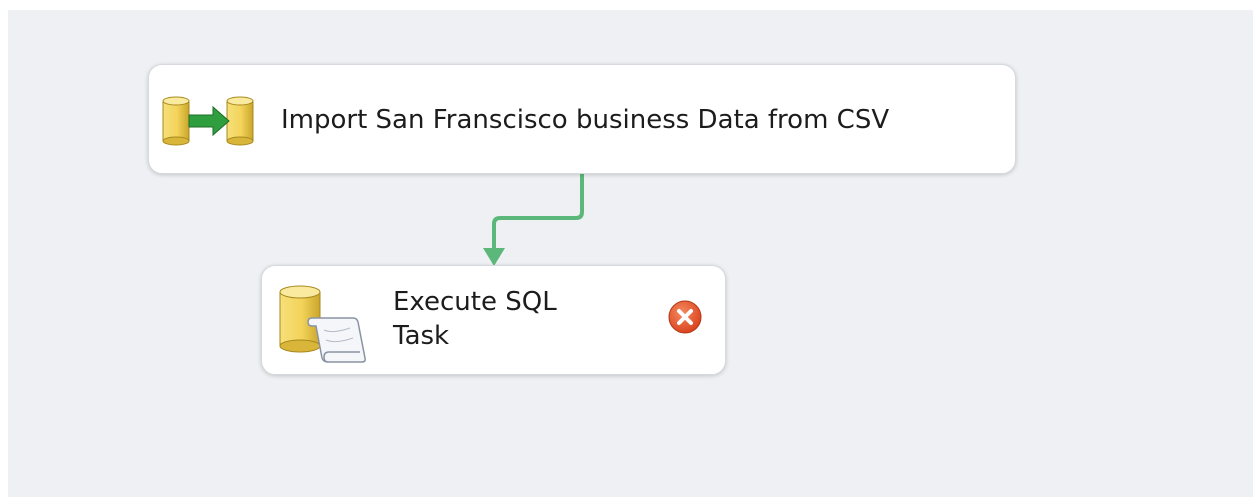  What do you see at coordinates (208, 121) in the screenshot?
I see `data-flow-task-icon` at bounding box center [208, 121].